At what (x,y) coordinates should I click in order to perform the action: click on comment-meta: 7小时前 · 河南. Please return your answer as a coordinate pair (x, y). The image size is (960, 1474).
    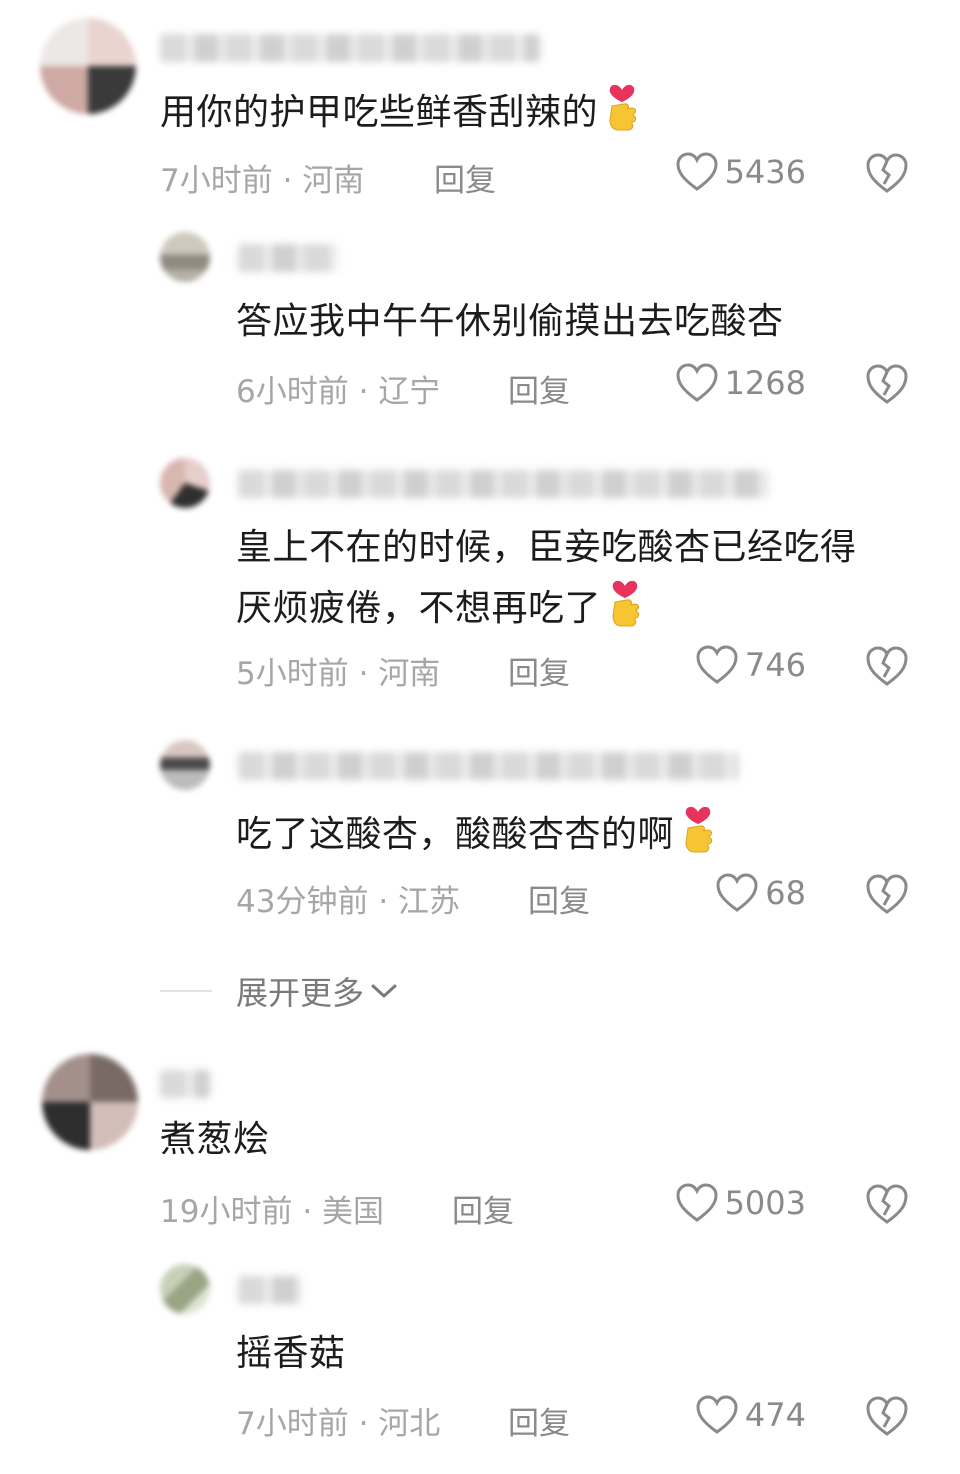
    Looking at the image, I should click on (262, 181).